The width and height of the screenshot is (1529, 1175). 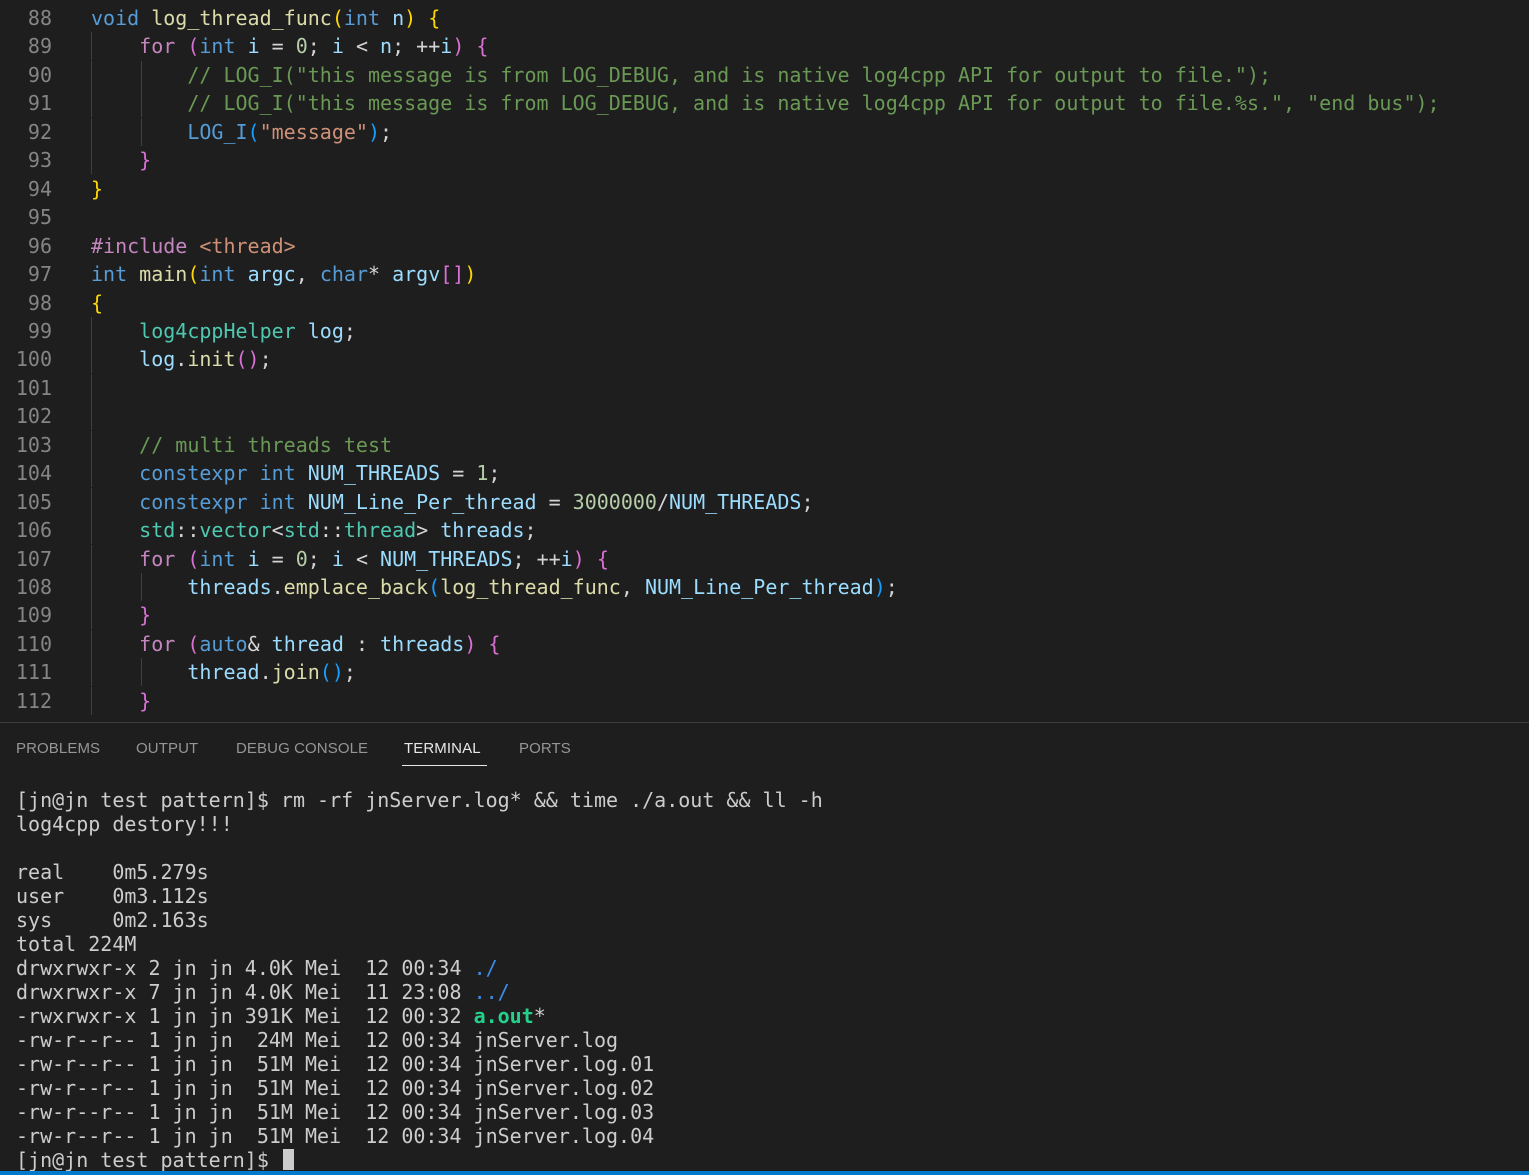 I want to click on keyword: auto, so click(x=223, y=643).